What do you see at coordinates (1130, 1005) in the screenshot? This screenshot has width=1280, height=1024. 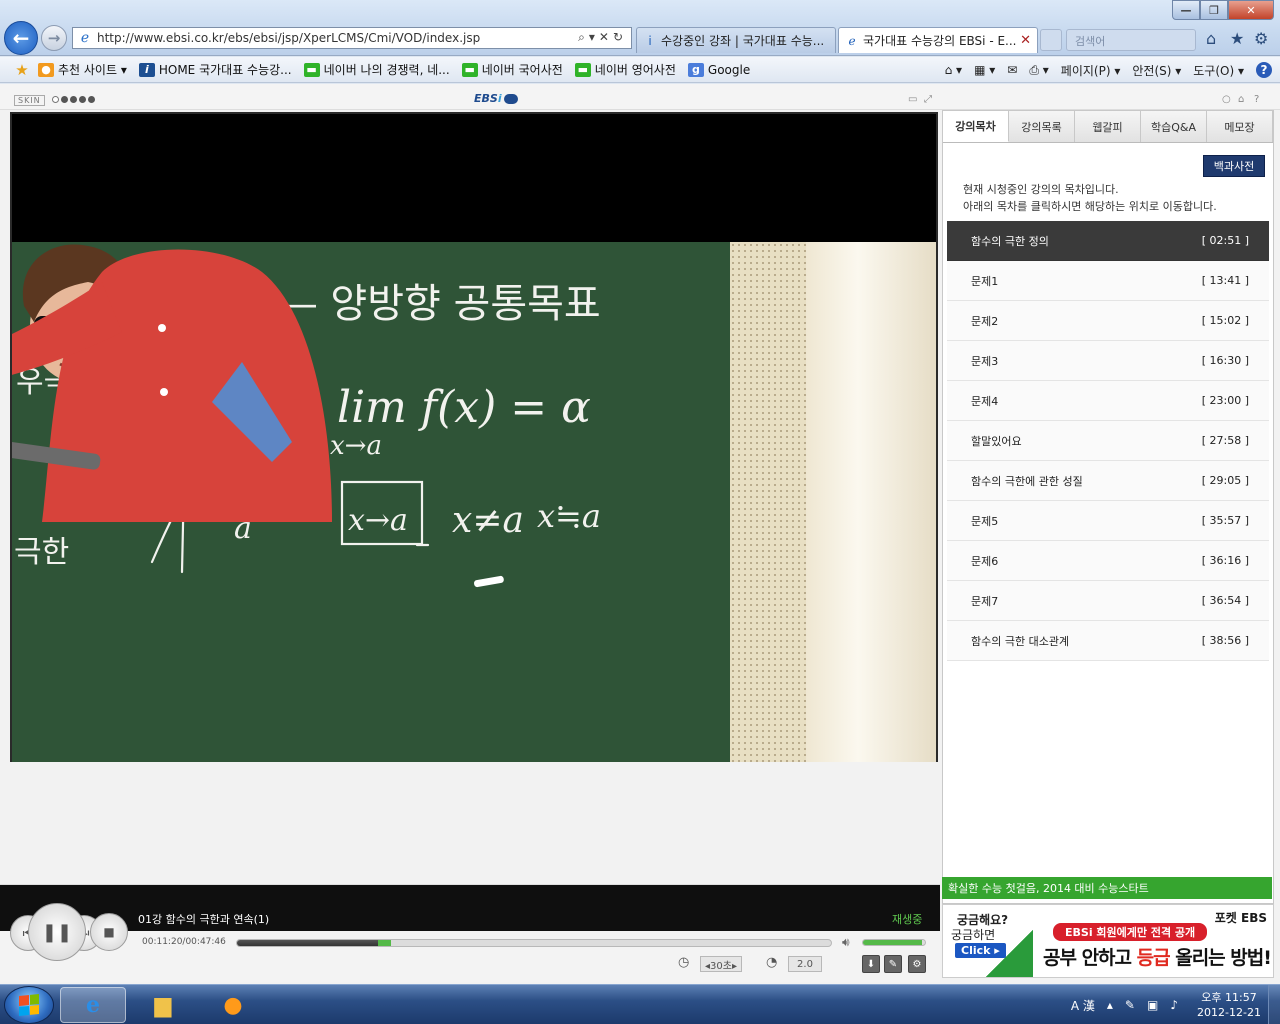 I see `pen-tray-icon: ✎` at bounding box center [1130, 1005].